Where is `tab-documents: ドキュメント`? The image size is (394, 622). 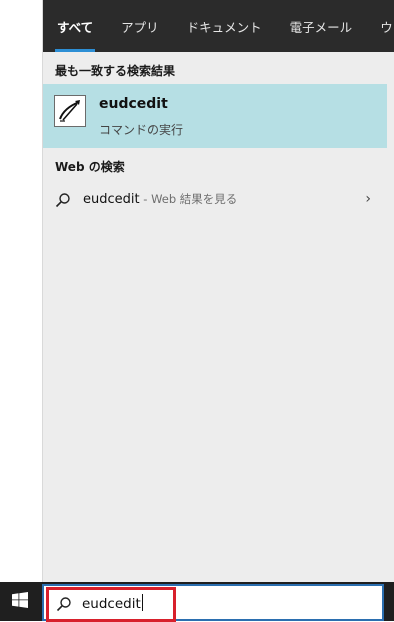 tab-documents: ドキュメント is located at coordinates (224, 26).